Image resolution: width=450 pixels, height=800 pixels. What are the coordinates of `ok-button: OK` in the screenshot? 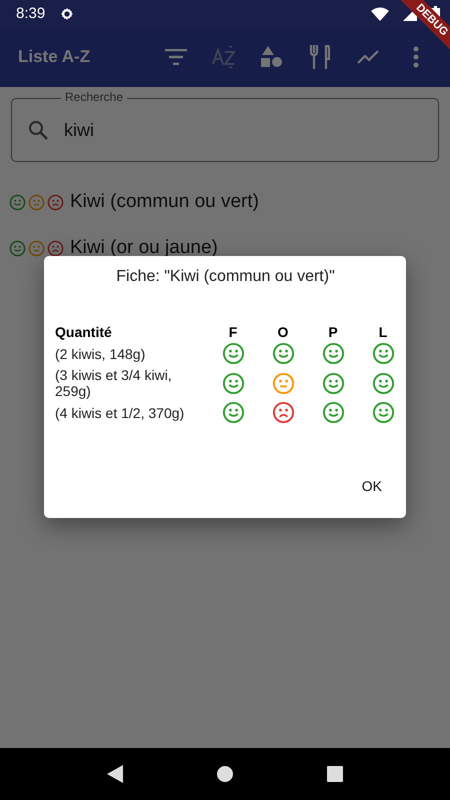 It's located at (372, 486).